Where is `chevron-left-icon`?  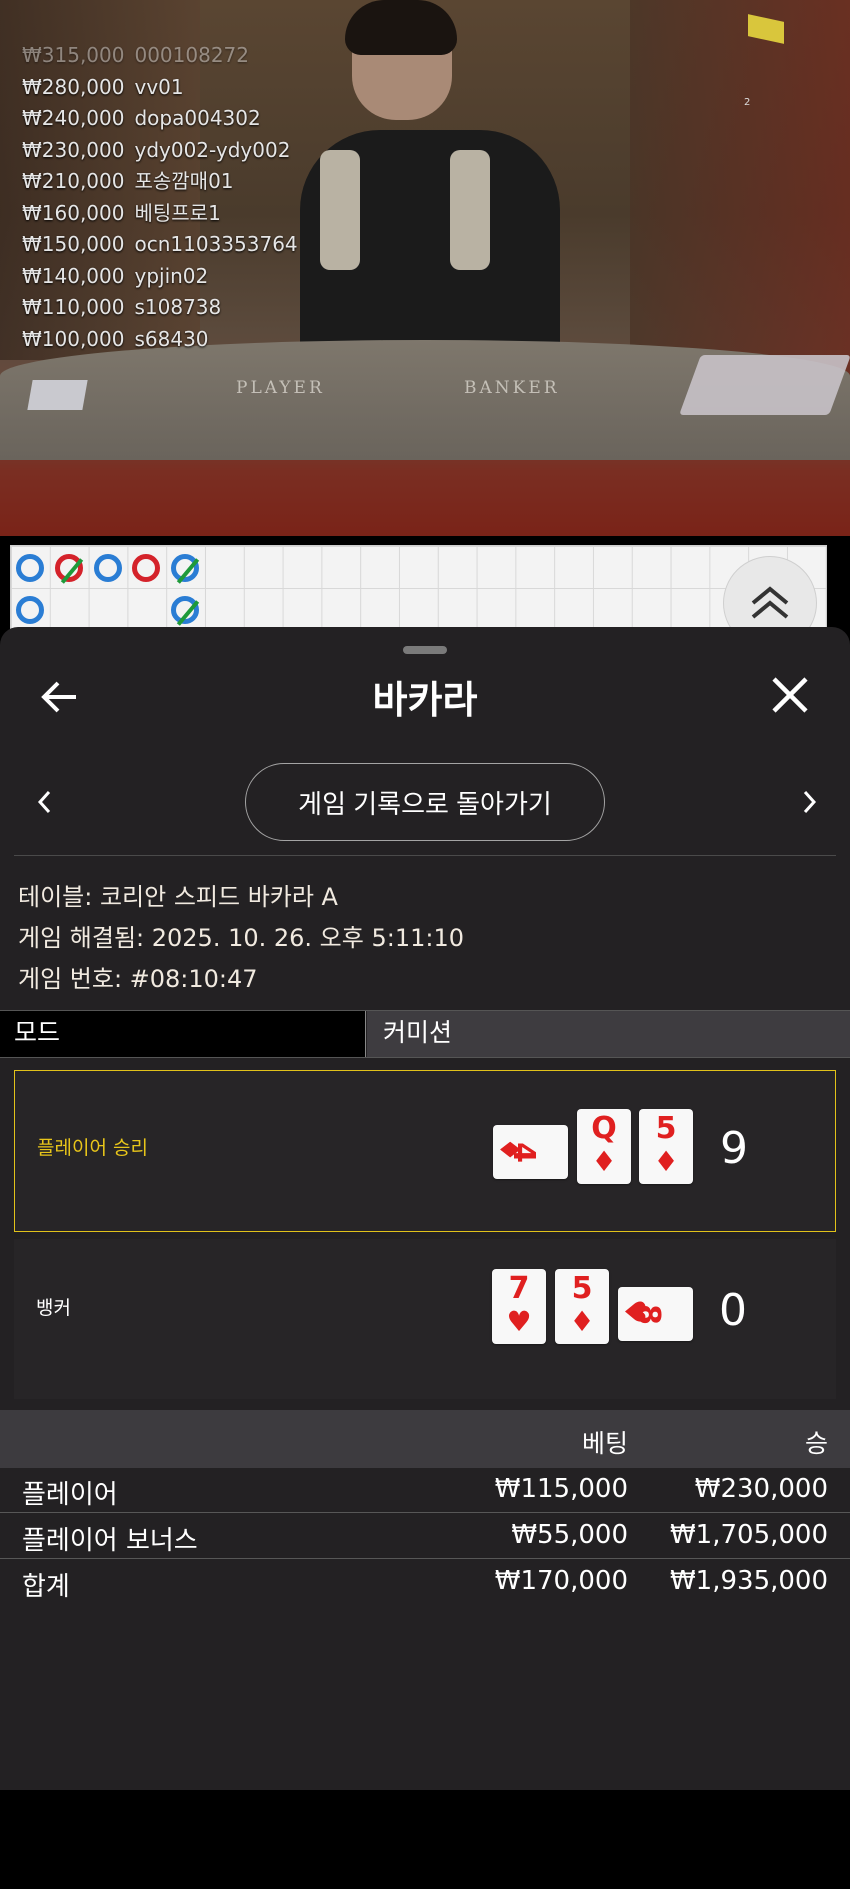 chevron-left-icon is located at coordinates (44, 802).